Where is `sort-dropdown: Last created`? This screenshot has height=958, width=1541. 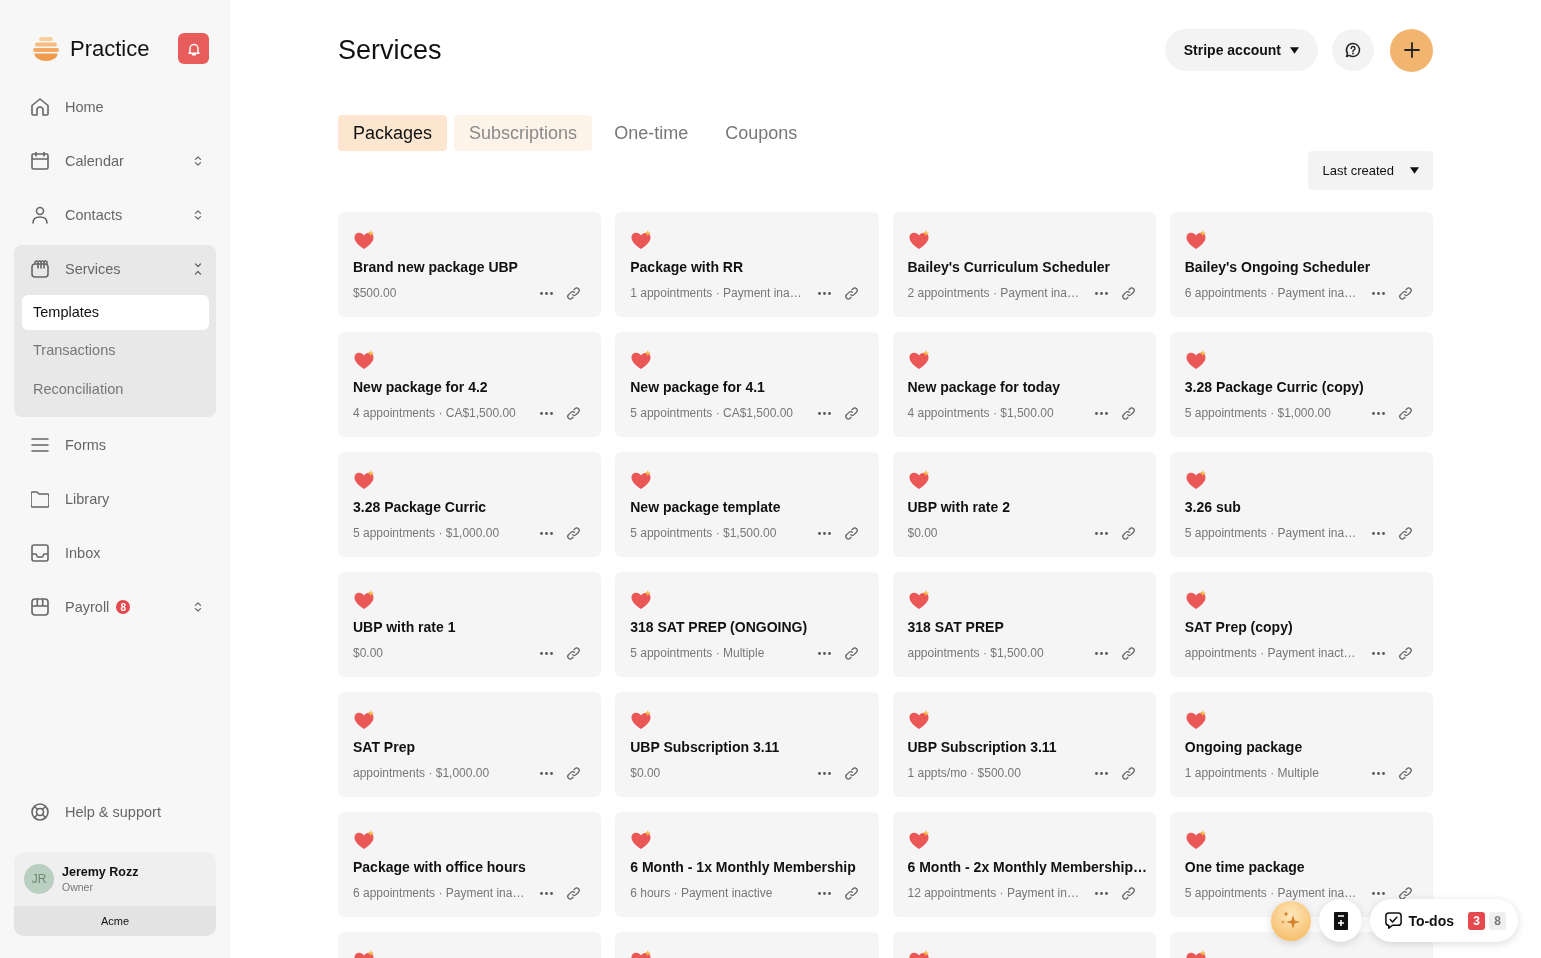
sort-dropdown: Last created is located at coordinates (1370, 170).